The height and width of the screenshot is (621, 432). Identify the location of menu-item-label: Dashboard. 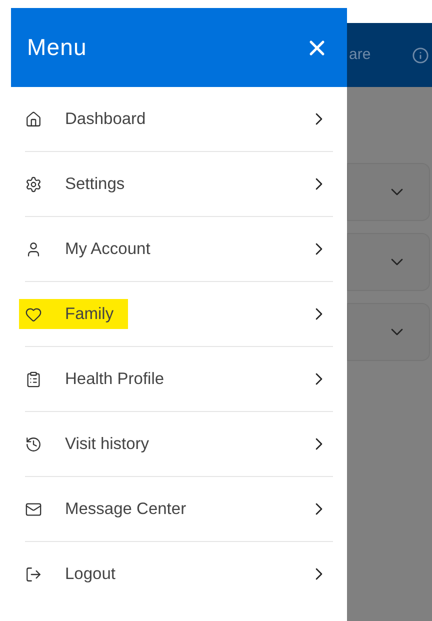
(105, 119).